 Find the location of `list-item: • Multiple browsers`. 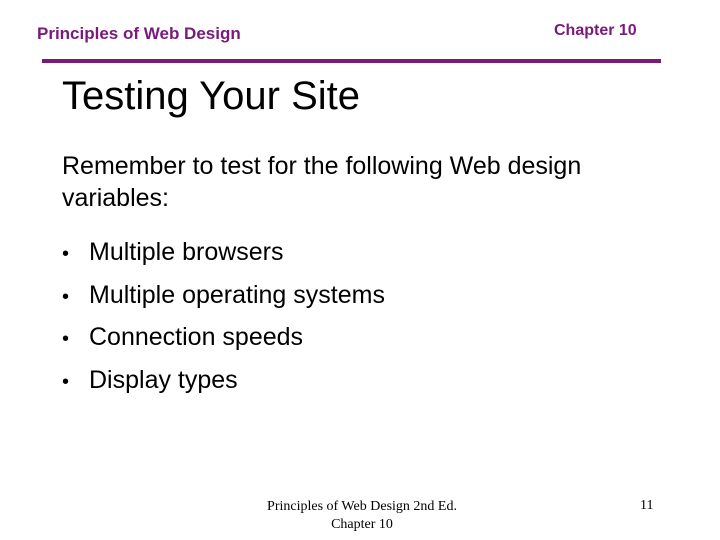

list-item: • Multiple browsers is located at coordinates (223, 253).